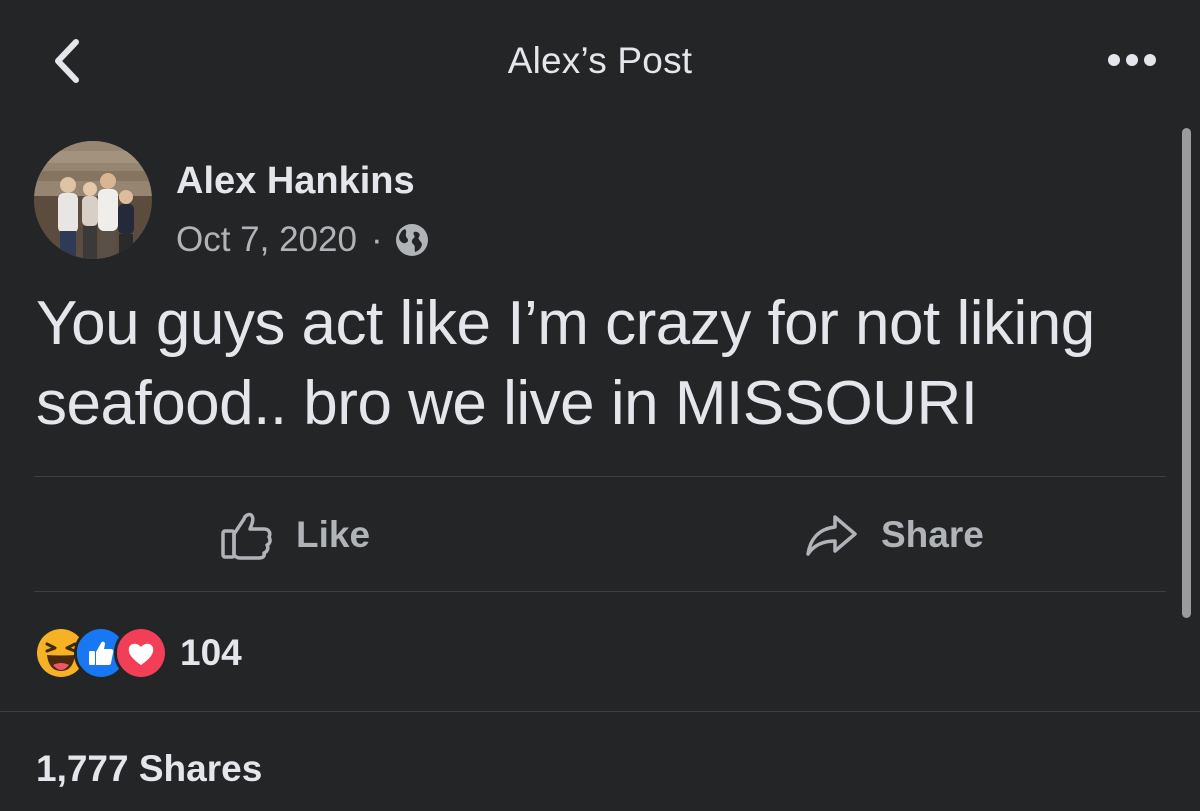 The image size is (1200, 811). I want to click on thumbs-up-icon, so click(246, 536).